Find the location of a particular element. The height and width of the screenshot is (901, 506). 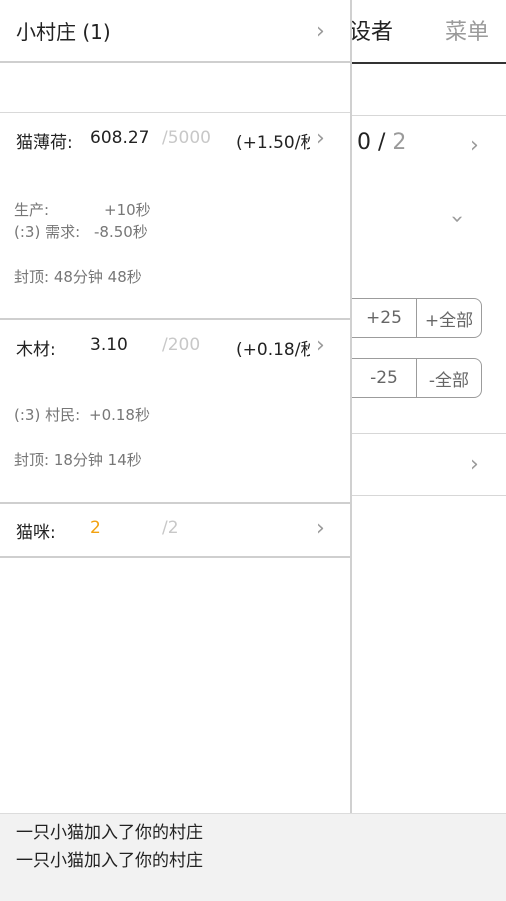

worker-count: 0 / 2 is located at coordinates (381, 142).